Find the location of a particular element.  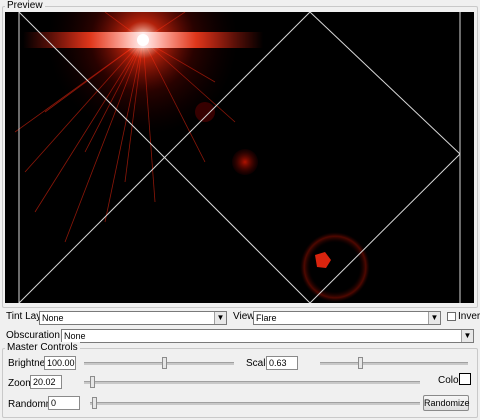

scale-input: 0.63 is located at coordinates (282, 363).